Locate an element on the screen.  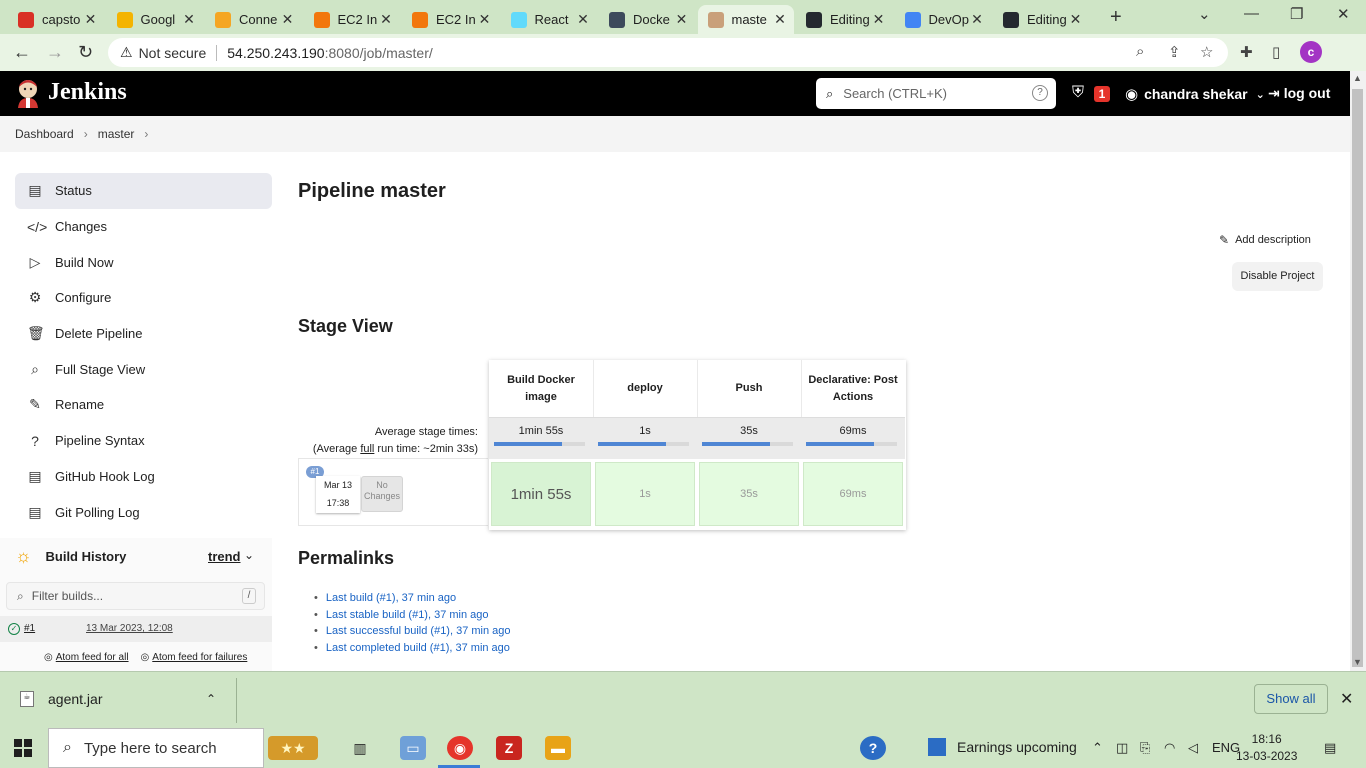
scroll-up-icon: ▲ is located at coordinates (1357, 78).